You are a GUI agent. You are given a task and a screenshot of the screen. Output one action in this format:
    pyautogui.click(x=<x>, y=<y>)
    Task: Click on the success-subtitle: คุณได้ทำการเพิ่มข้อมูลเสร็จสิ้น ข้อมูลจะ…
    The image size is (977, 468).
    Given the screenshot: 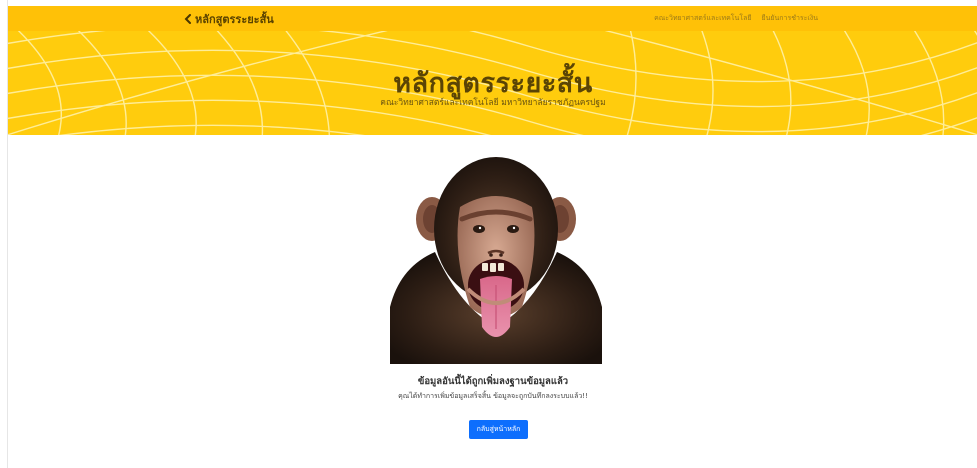 What is the action you would take?
    pyautogui.click(x=493, y=396)
    